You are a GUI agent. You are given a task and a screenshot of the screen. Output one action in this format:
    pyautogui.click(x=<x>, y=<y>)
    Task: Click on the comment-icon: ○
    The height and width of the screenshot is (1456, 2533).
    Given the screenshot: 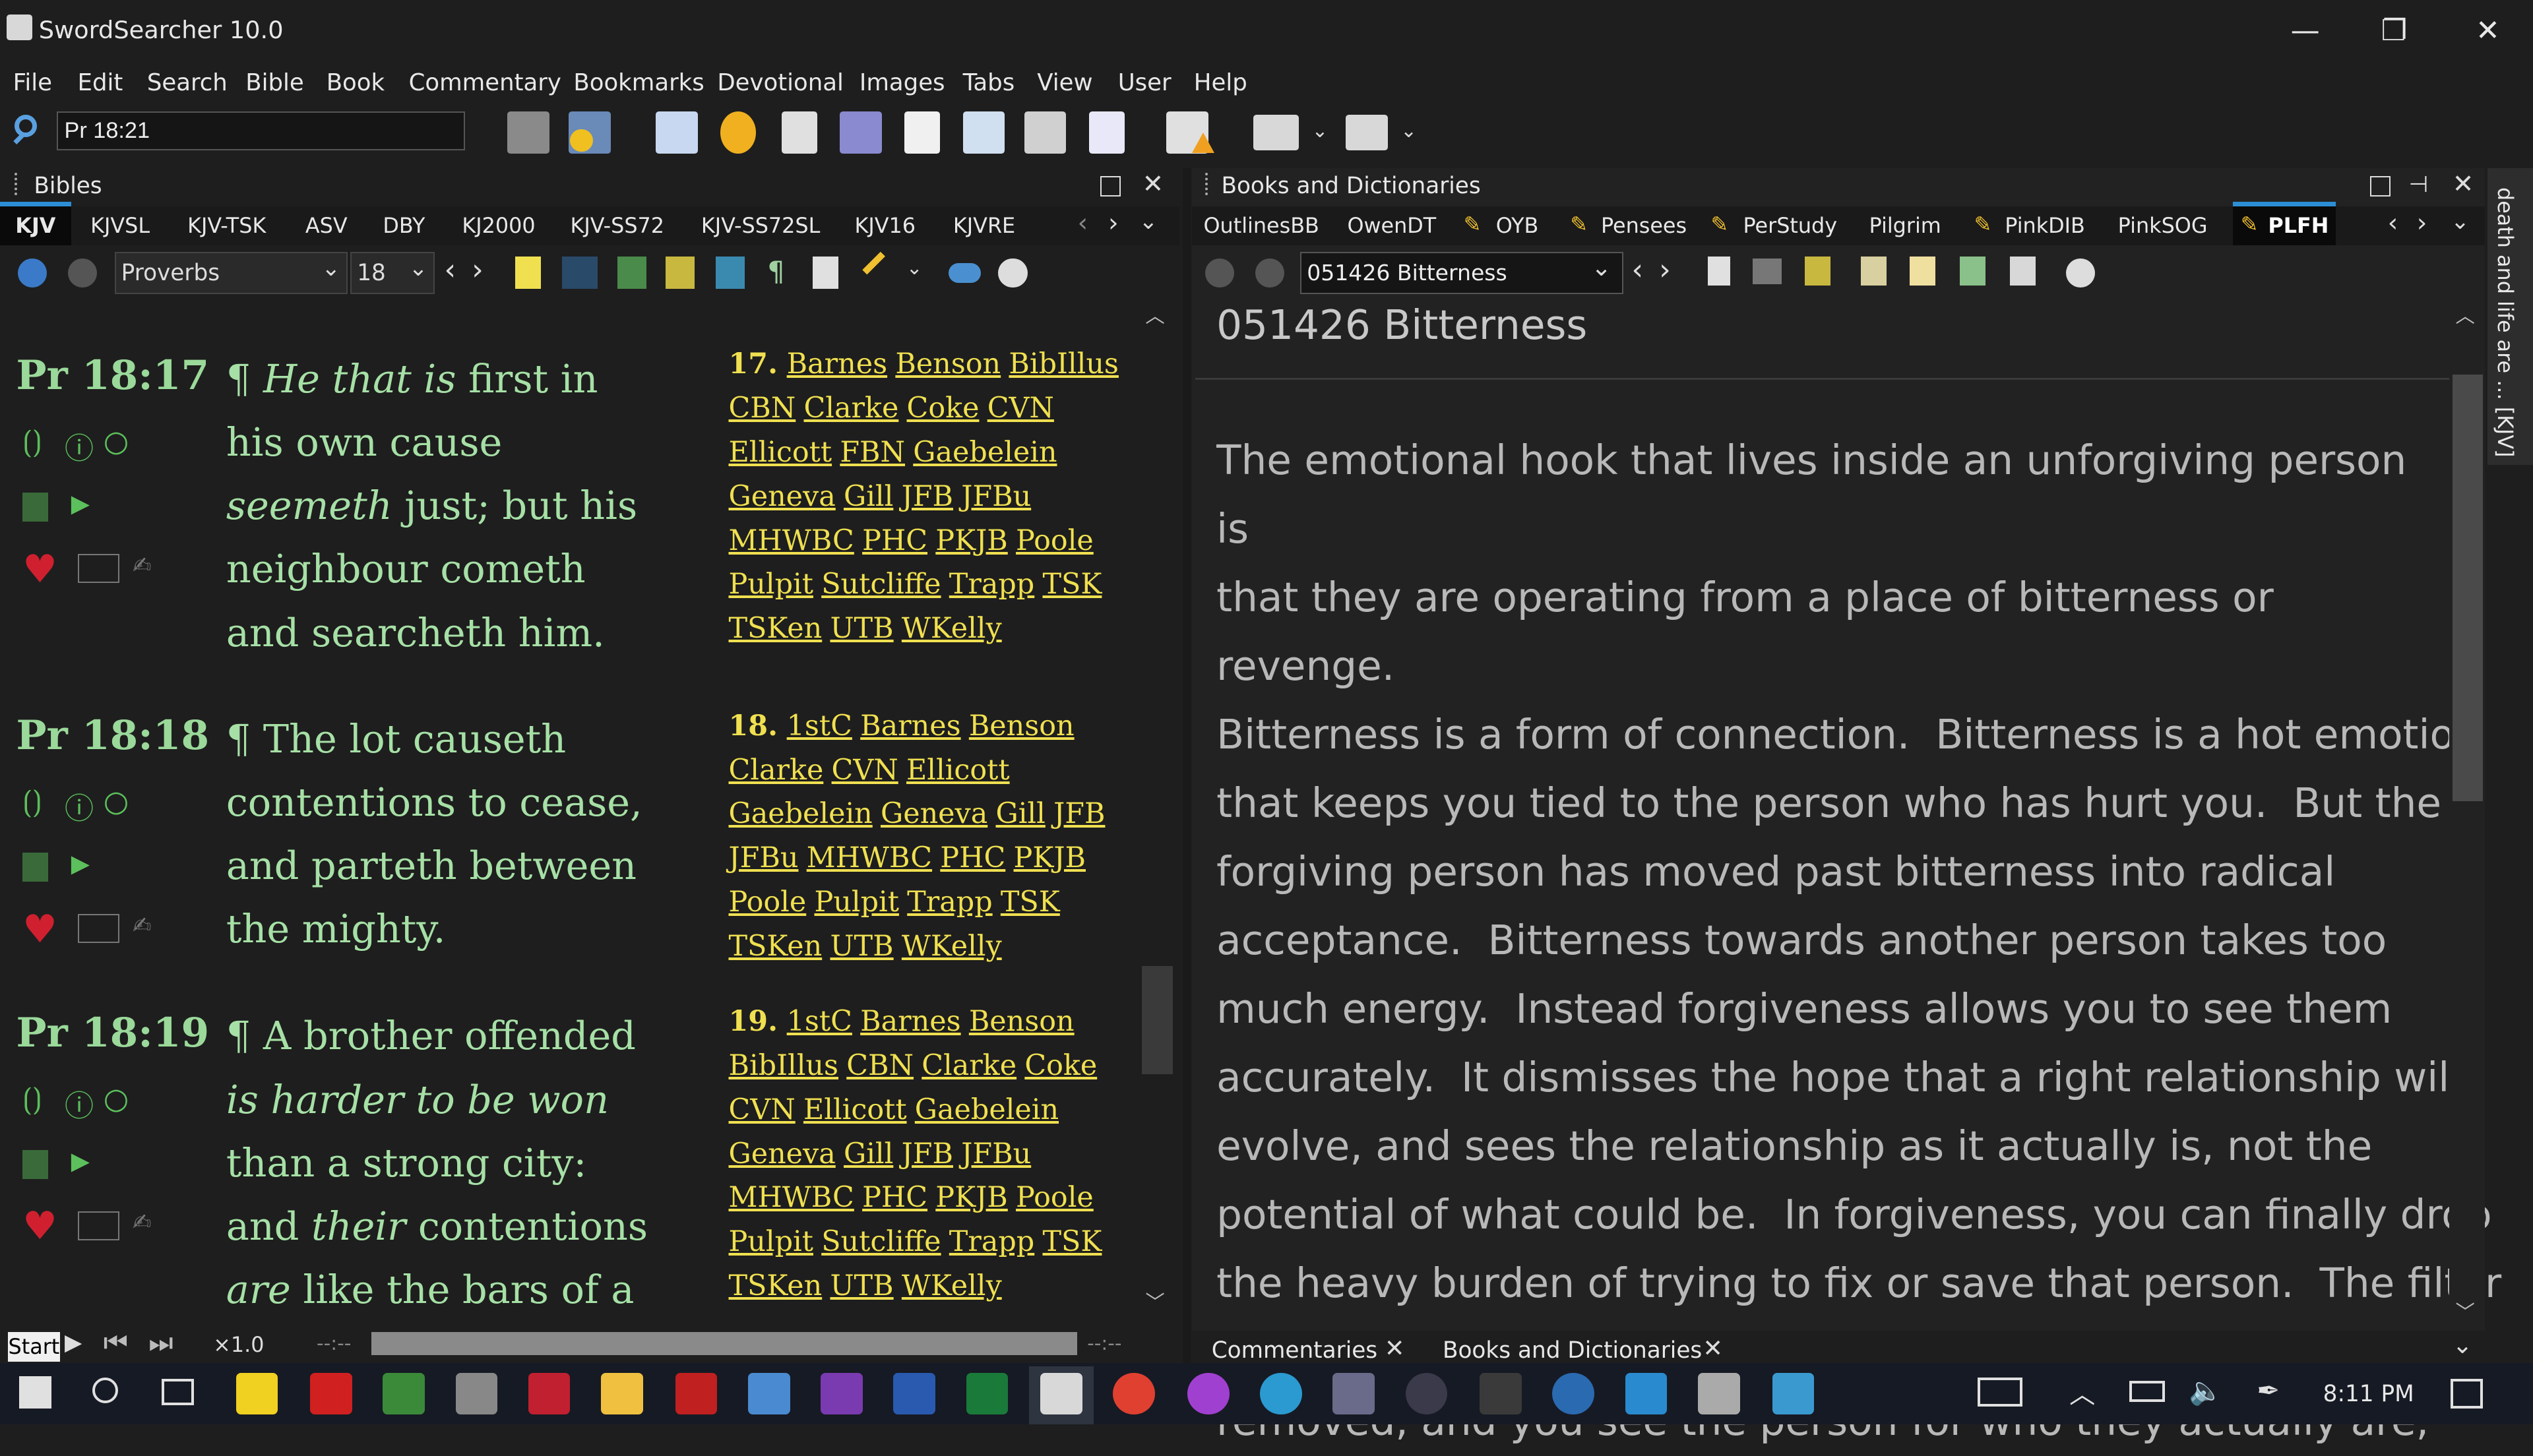 What is the action you would take?
    pyautogui.click(x=116, y=801)
    